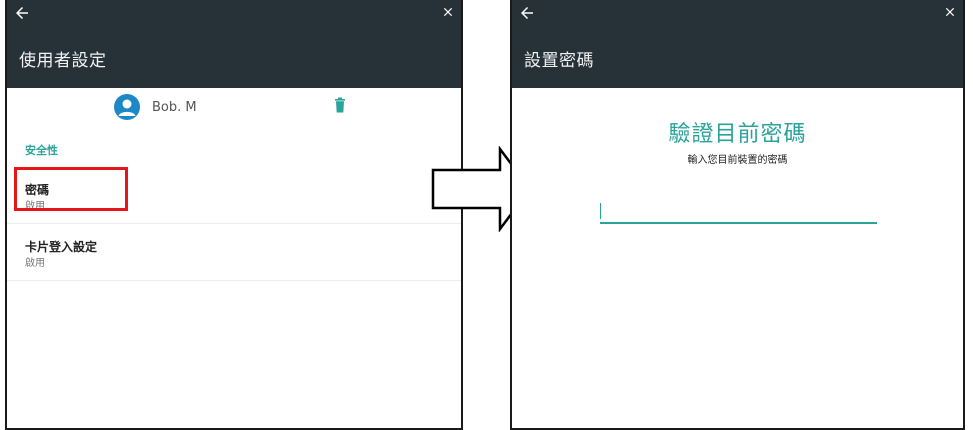 The image size is (973, 430). What do you see at coordinates (738, 212) in the screenshot?
I see `password-input` at bounding box center [738, 212].